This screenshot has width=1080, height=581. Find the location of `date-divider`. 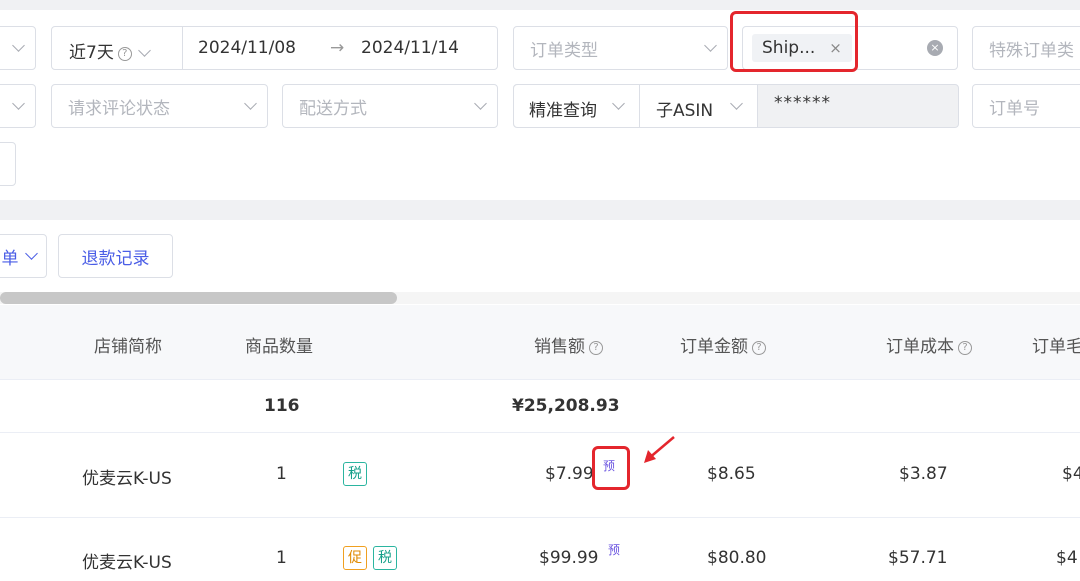

date-divider is located at coordinates (182, 48).